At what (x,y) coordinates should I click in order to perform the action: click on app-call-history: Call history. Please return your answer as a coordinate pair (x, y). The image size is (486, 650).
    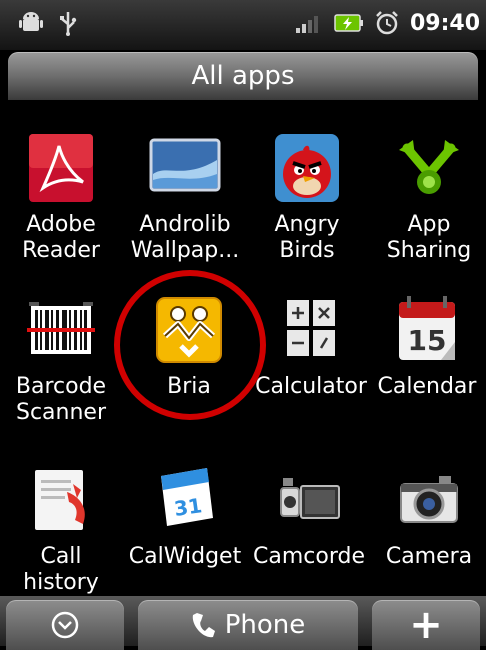
    Looking at the image, I should click on (61, 529).